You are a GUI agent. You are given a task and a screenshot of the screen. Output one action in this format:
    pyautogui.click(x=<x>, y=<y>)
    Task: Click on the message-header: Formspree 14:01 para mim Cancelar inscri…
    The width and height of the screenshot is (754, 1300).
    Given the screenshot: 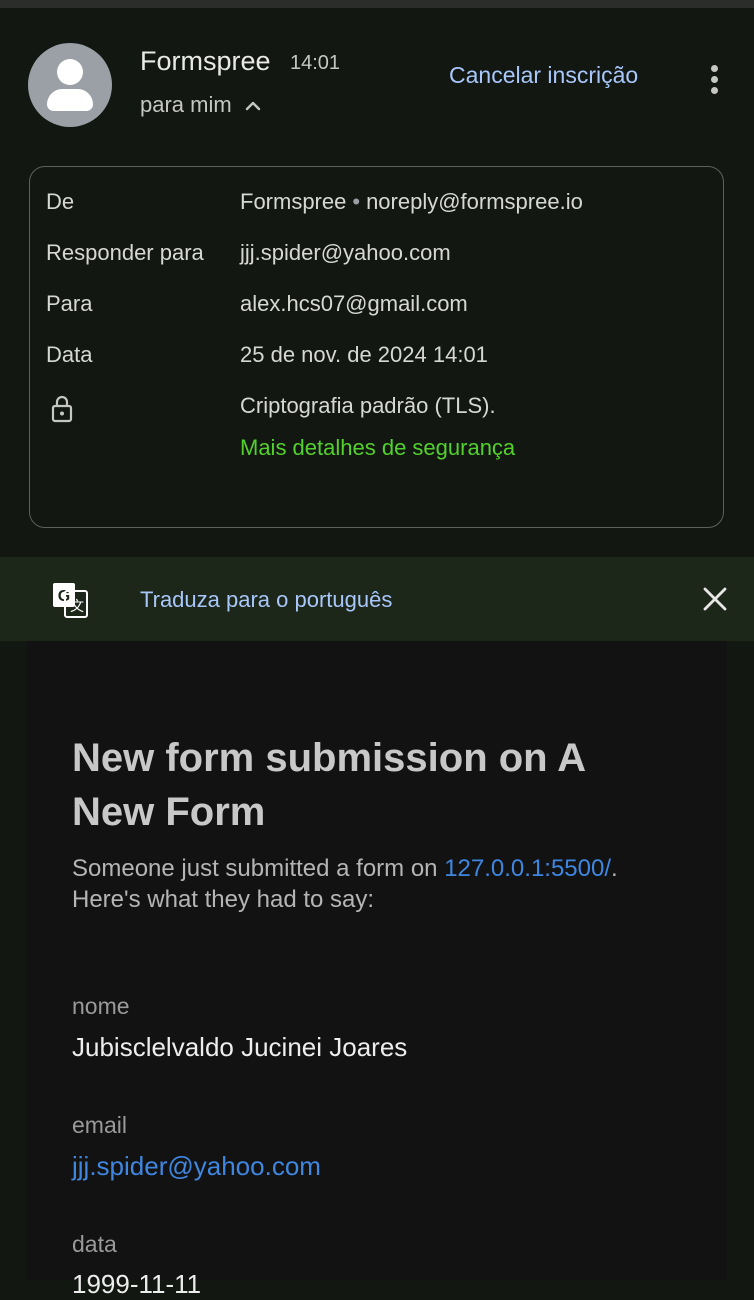 What is the action you would take?
    pyautogui.click(x=377, y=83)
    